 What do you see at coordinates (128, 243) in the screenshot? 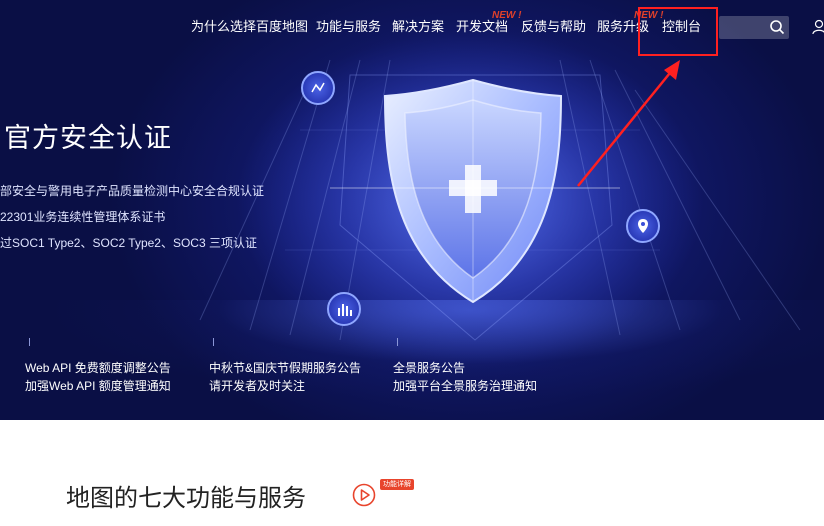
I see `hero-bullet: 过SOC1 Type2、SOC2 Type2、SOC3 三项认证` at bounding box center [128, 243].